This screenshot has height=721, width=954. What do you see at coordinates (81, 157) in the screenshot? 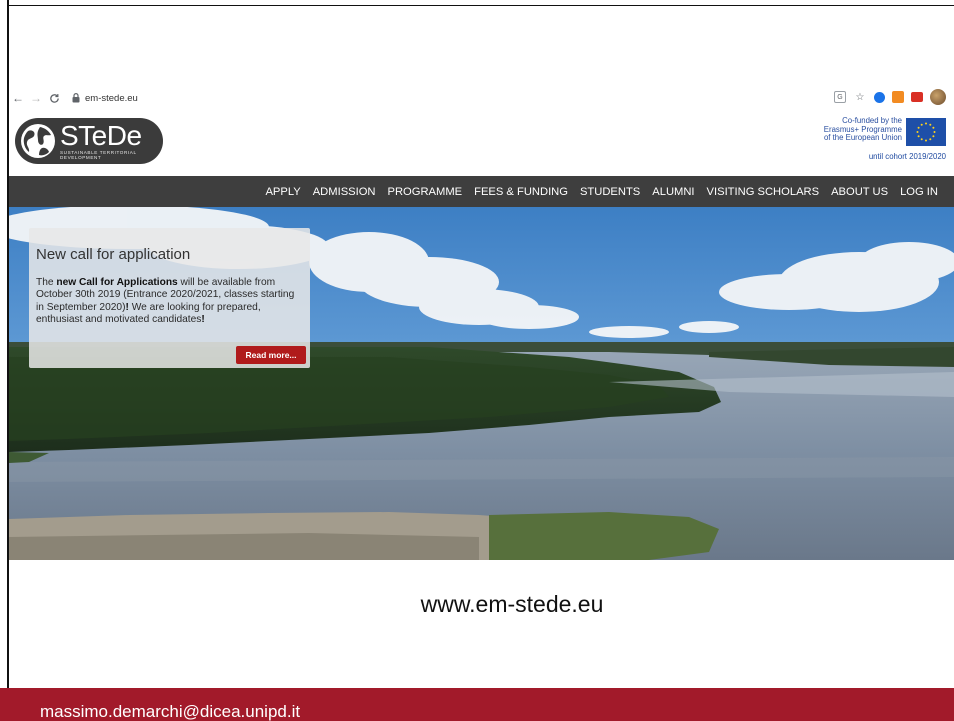
I see `logo-subtitle-2: DEVELOPMENT` at bounding box center [81, 157].